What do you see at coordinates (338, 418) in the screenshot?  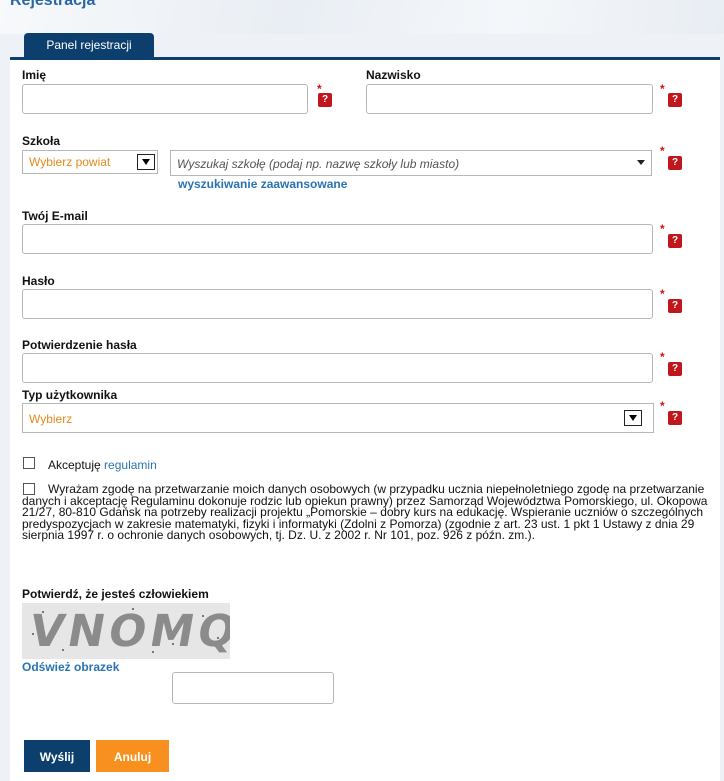 I see `user-type-select: Wybierz` at bounding box center [338, 418].